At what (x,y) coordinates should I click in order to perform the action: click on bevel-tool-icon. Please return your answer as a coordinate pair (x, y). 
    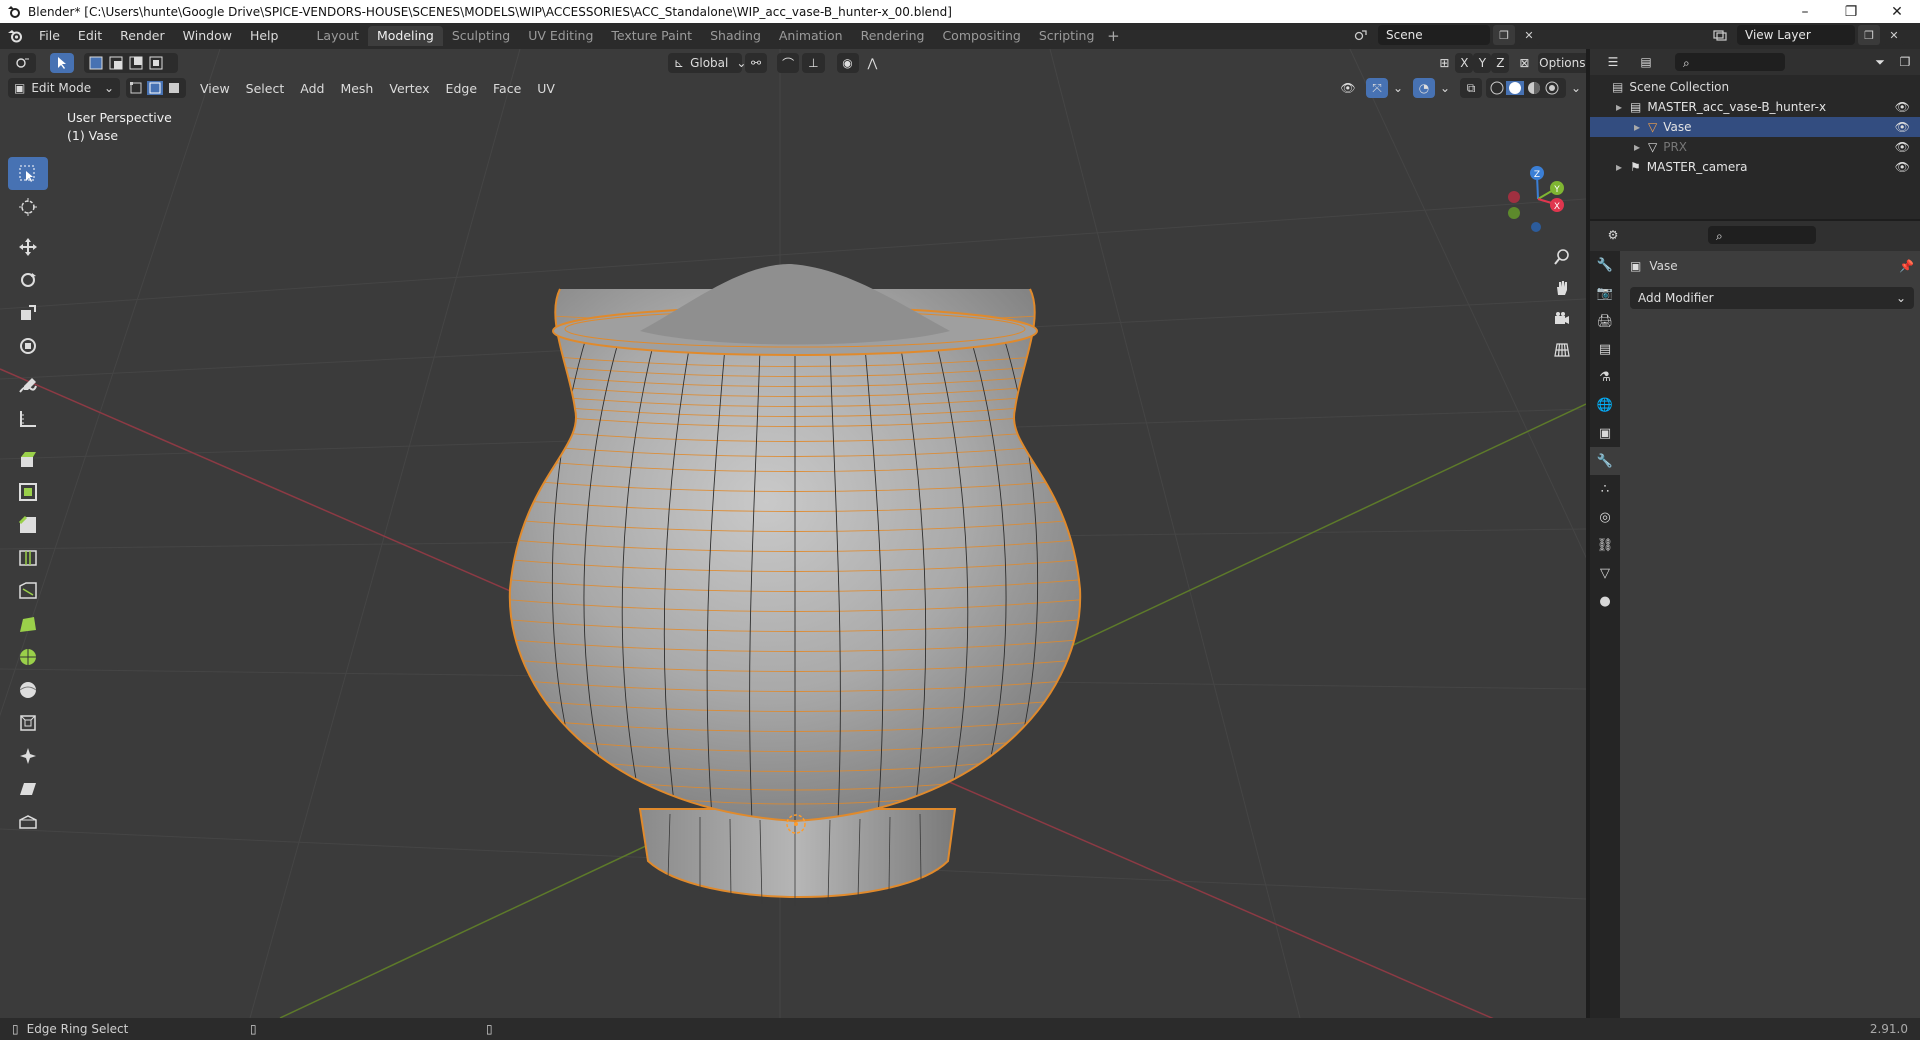
    Looking at the image, I should click on (28, 524).